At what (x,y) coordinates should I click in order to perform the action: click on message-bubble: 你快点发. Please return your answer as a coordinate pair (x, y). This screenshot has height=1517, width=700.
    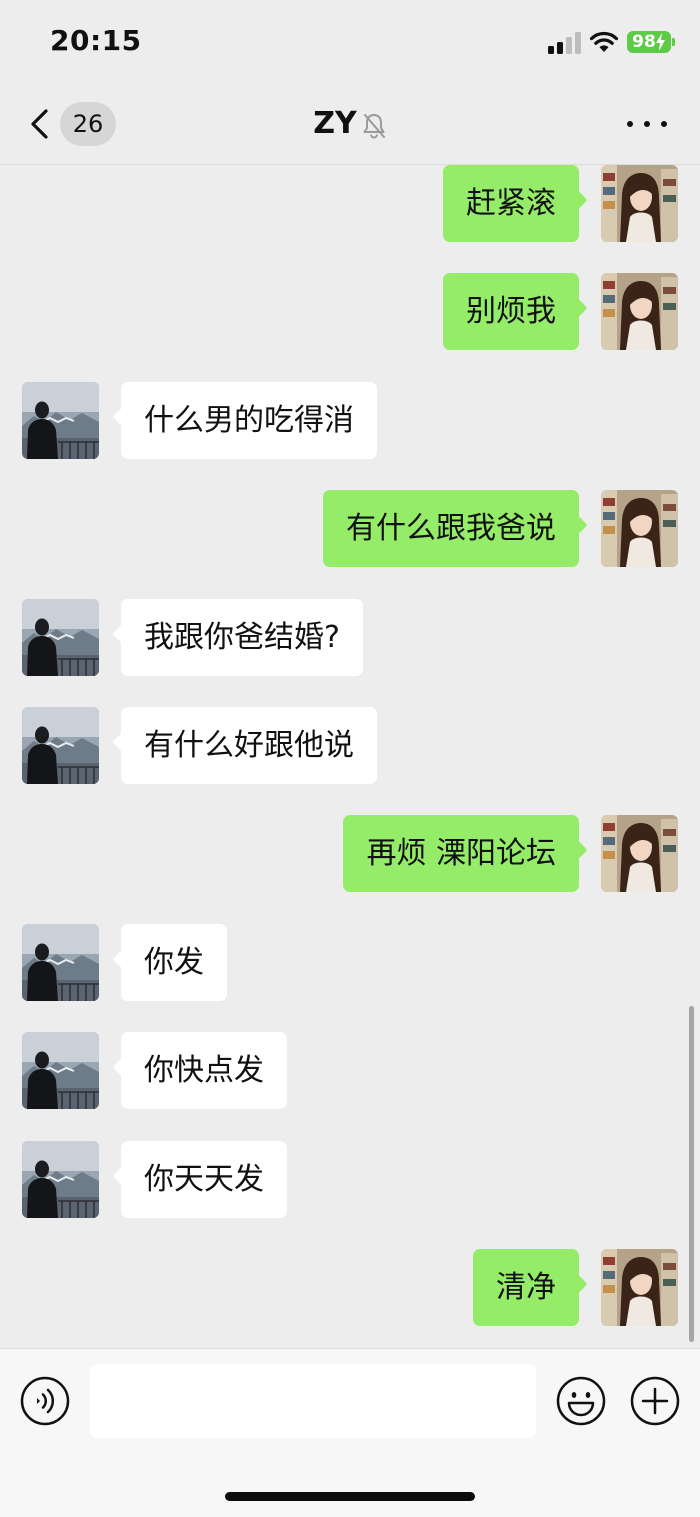
    Looking at the image, I should click on (204, 1070).